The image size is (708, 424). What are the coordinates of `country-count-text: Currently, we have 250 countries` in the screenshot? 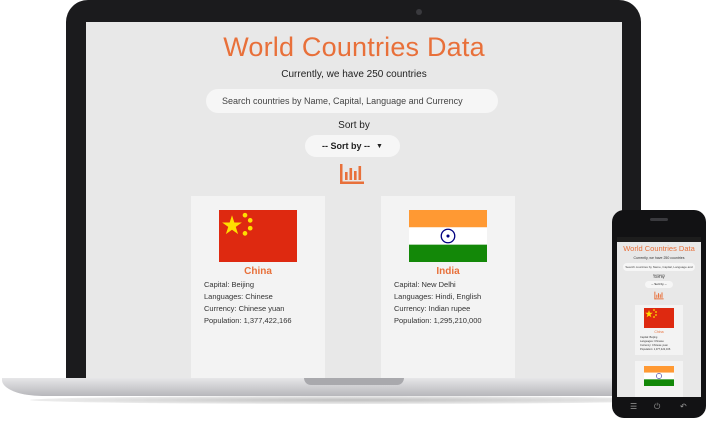 It's located at (354, 74).